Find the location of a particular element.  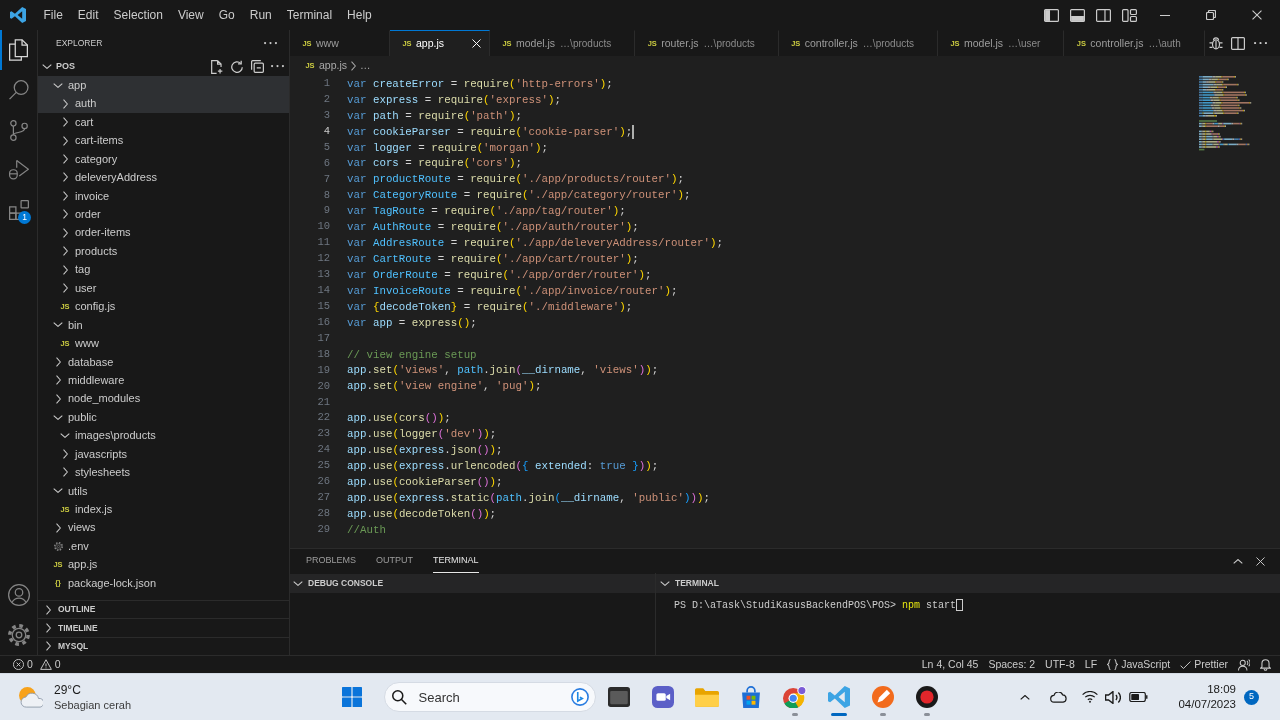

panel-tab: TERMINAL is located at coordinates (456, 561).